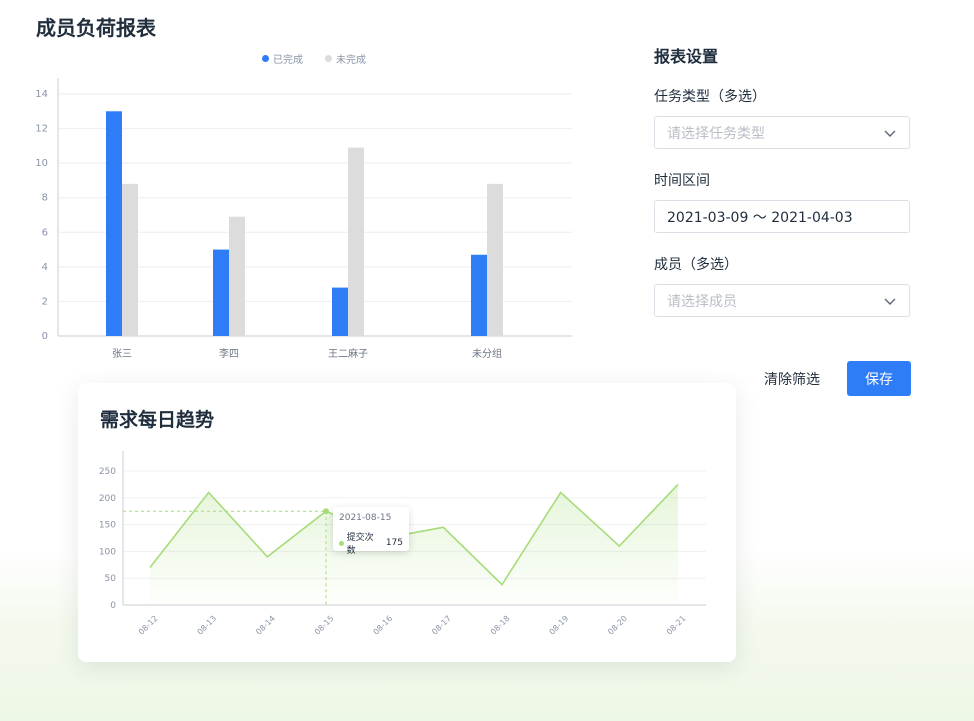 The image size is (974, 721). I want to click on x-tick-label: 08-17, so click(441, 625).